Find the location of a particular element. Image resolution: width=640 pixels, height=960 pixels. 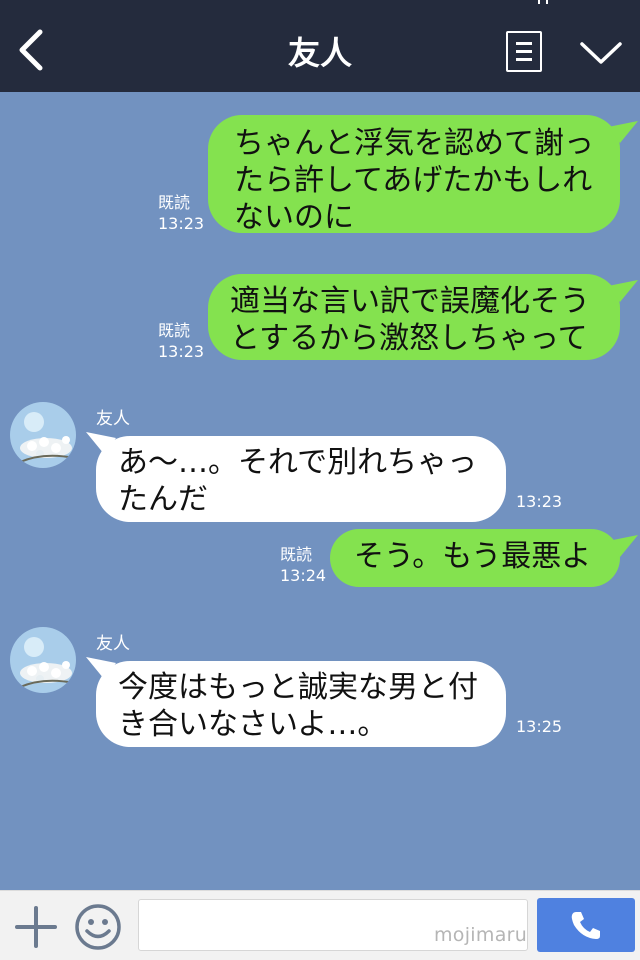

message-line: 適当な言い訳で誤魔化そう is located at coordinates (410, 301).